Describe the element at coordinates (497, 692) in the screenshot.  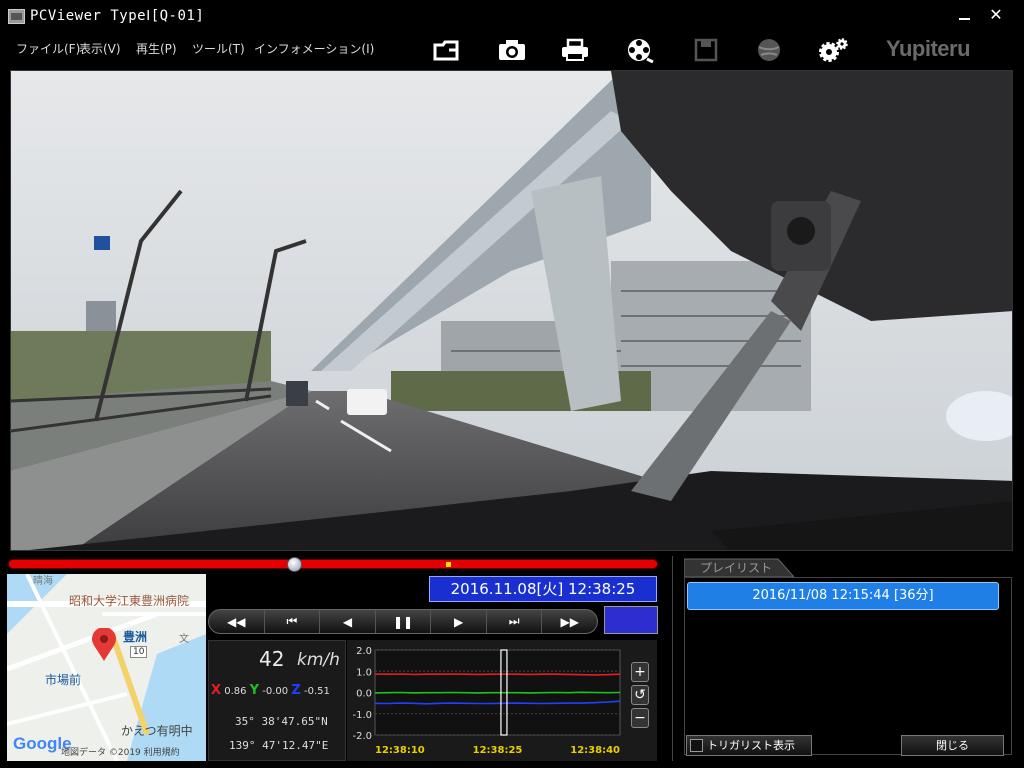
I see `series-line-y` at that location.